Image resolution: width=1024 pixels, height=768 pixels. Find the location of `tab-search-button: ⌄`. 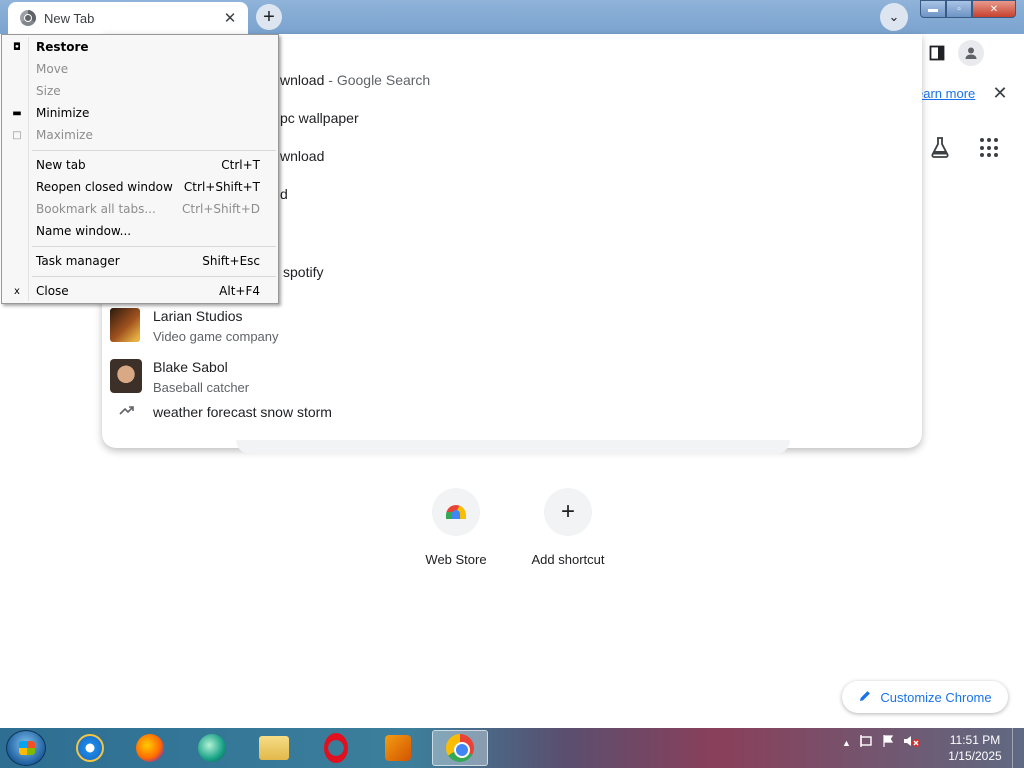

tab-search-button: ⌄ is located at coordinates (894, 17).